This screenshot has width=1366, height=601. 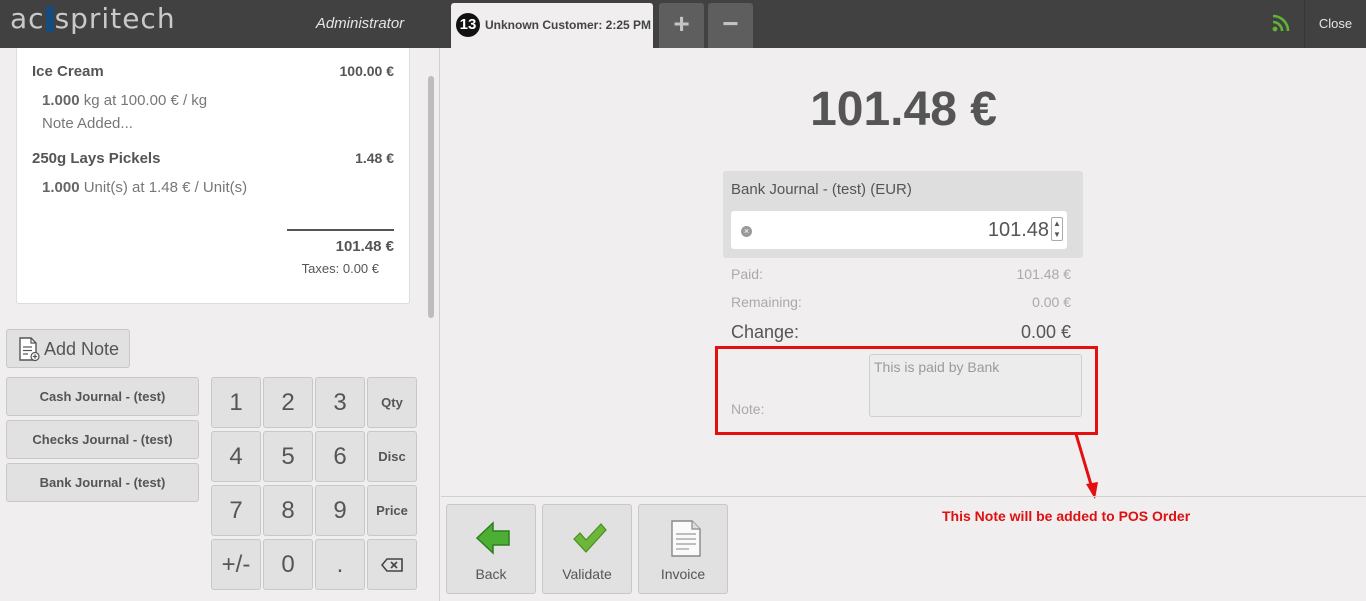 I want to click on invoice-label: Invoice, so click(x=683, y=574).